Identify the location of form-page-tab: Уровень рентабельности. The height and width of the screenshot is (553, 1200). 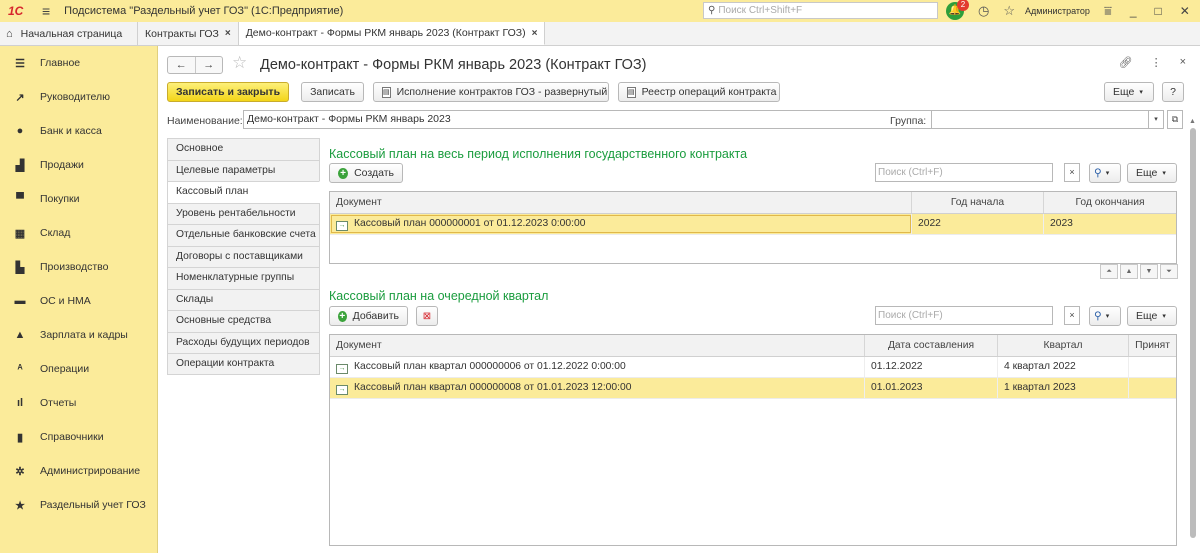
(243, 213).